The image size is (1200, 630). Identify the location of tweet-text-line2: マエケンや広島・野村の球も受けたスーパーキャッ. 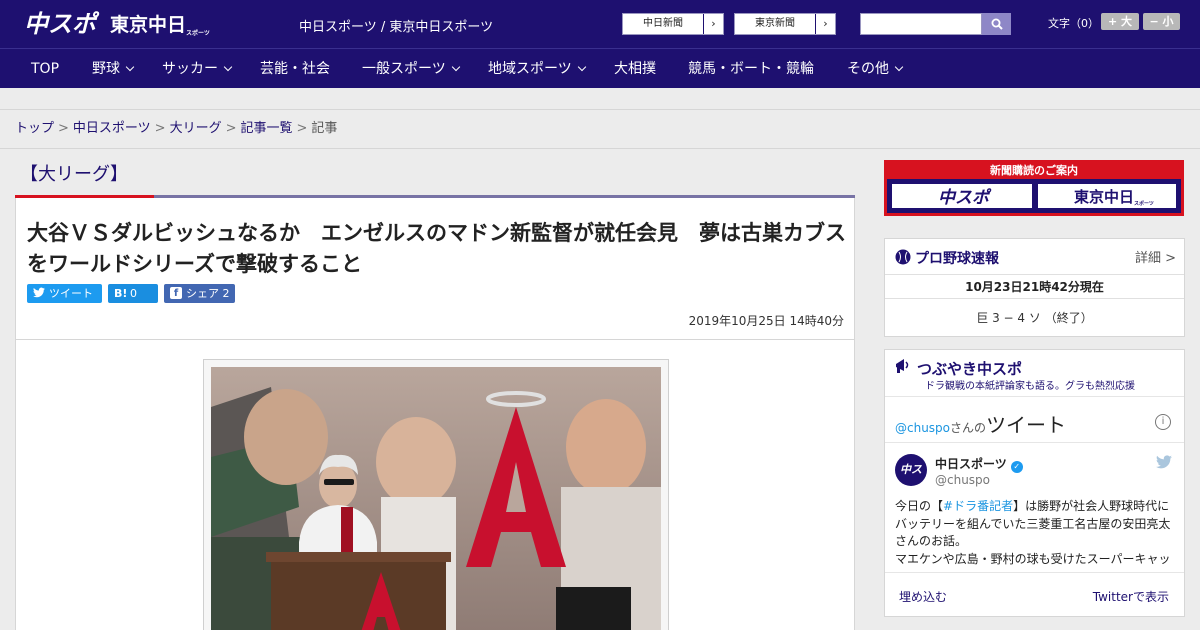
(1033, 558).